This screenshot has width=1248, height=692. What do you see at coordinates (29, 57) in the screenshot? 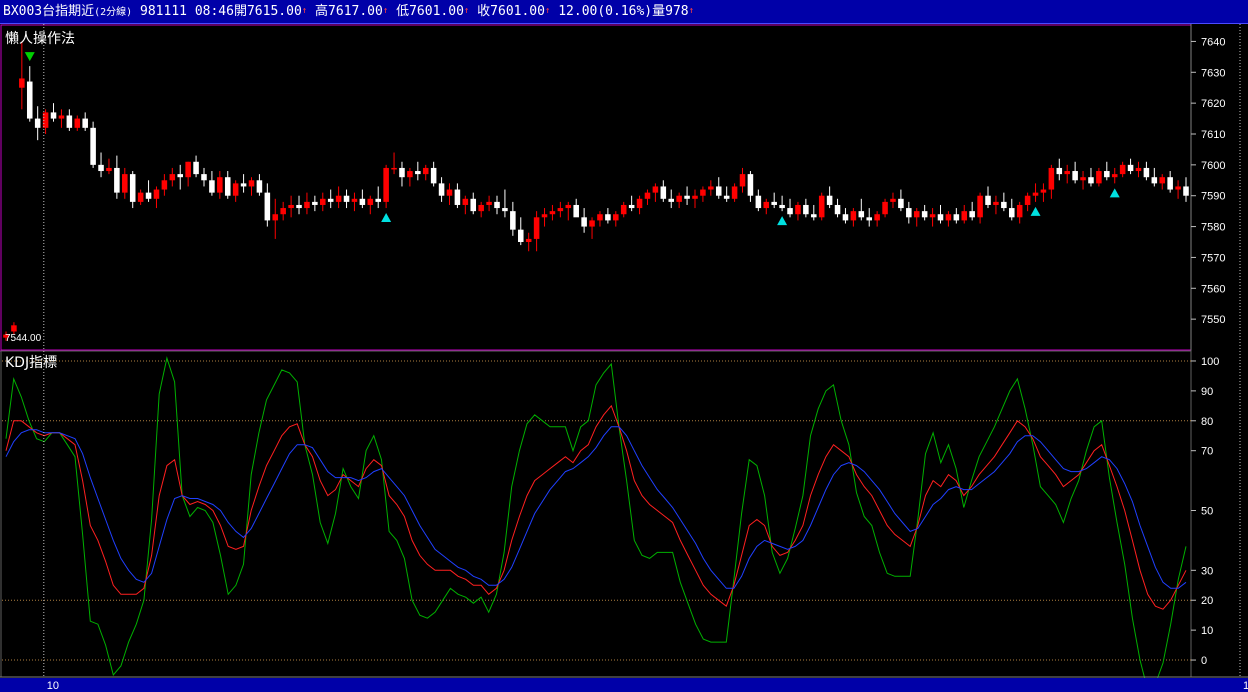
I see `sell-signal-marker` at bounding box center [29, 57].